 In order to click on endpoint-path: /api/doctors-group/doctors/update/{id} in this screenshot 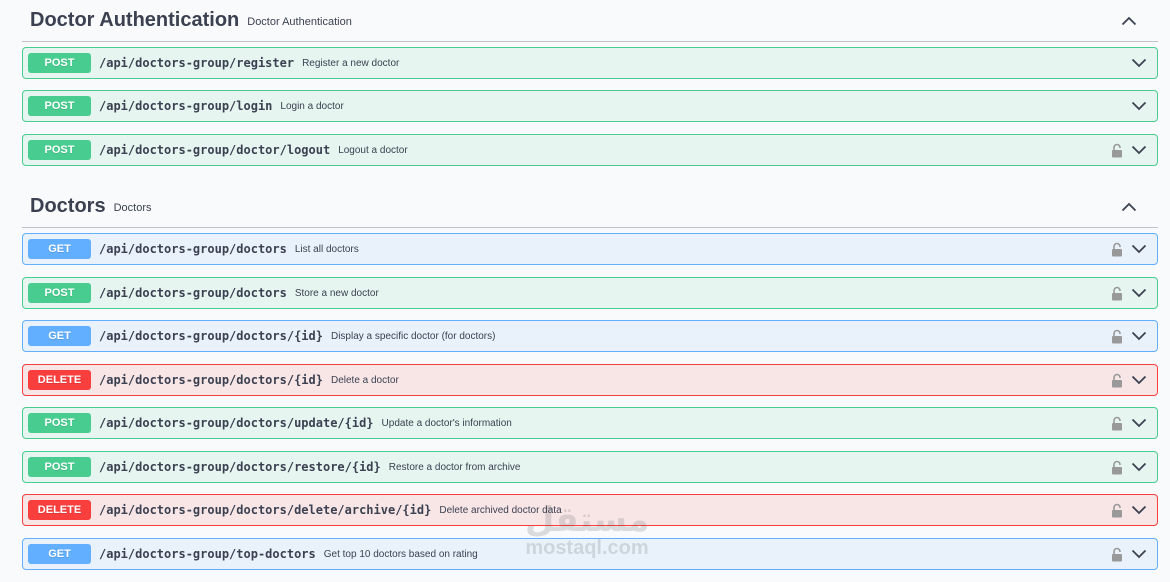, I will do `click(236, 423)`.